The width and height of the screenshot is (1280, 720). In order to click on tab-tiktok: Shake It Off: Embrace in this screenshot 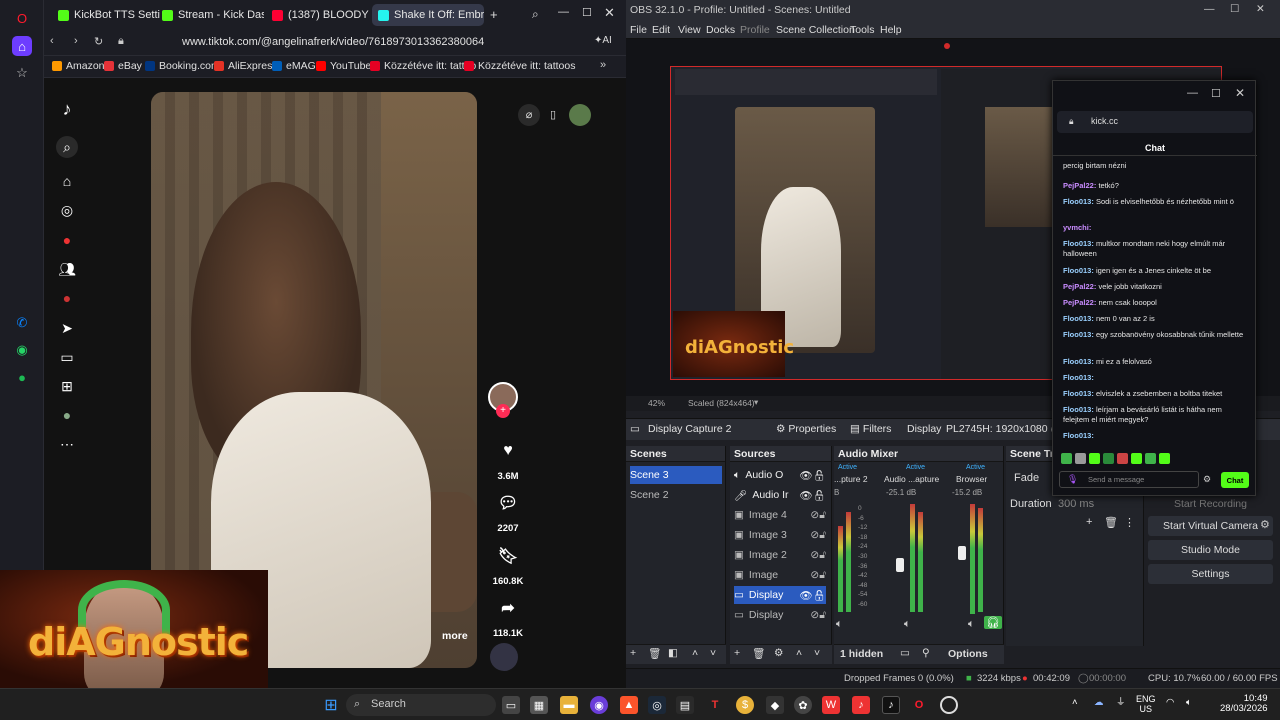, I will do `click(428, 15)`.